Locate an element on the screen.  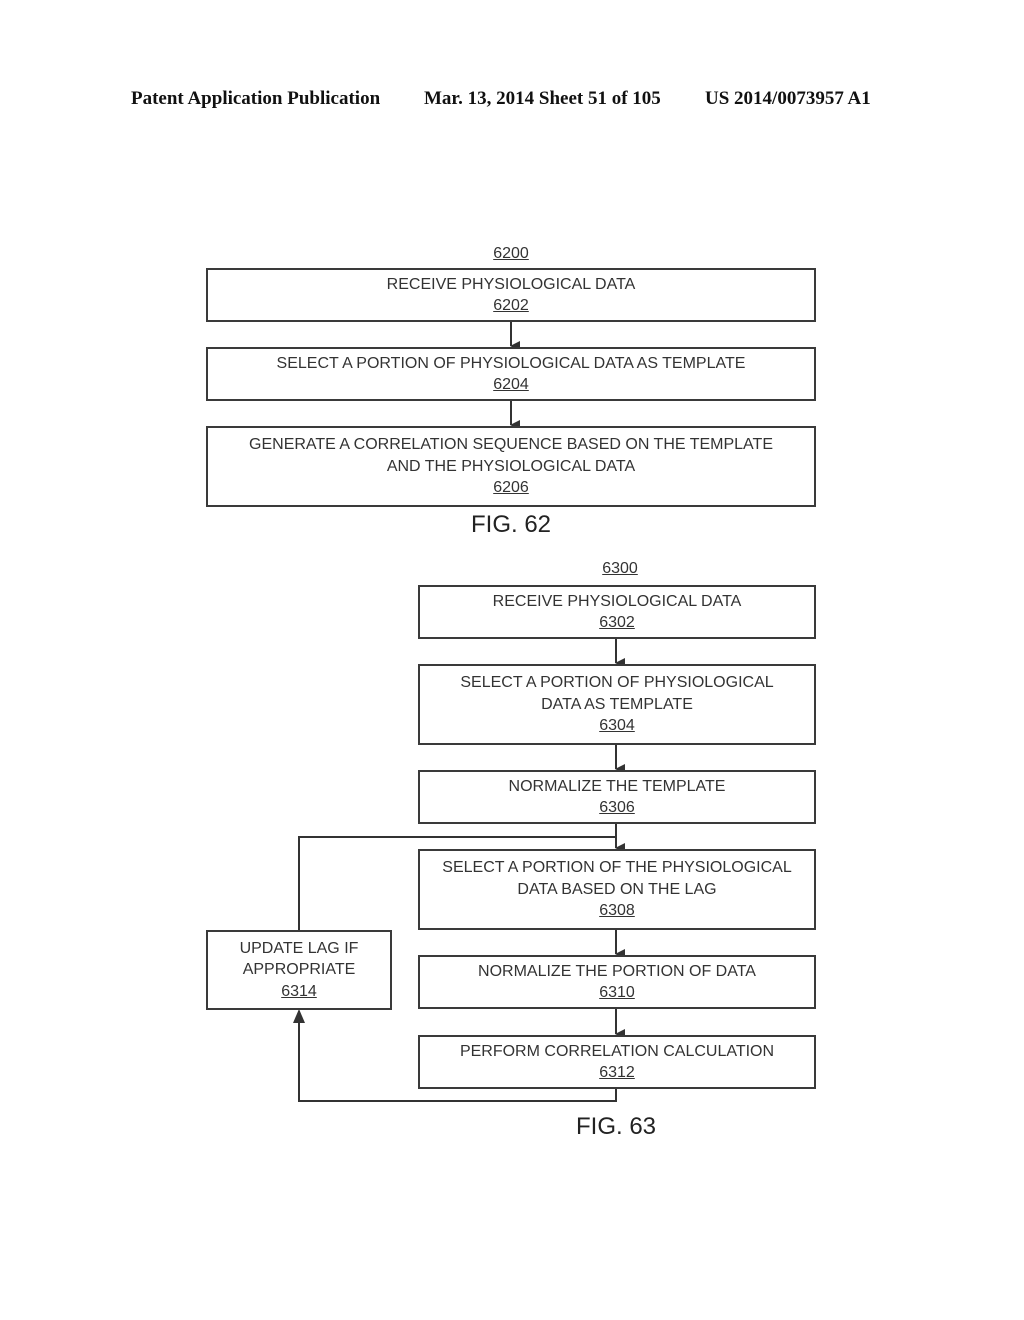
step-text: SELECT A PORTION OF PHYSIOLOGICAL is located at coordinates (617, 683).